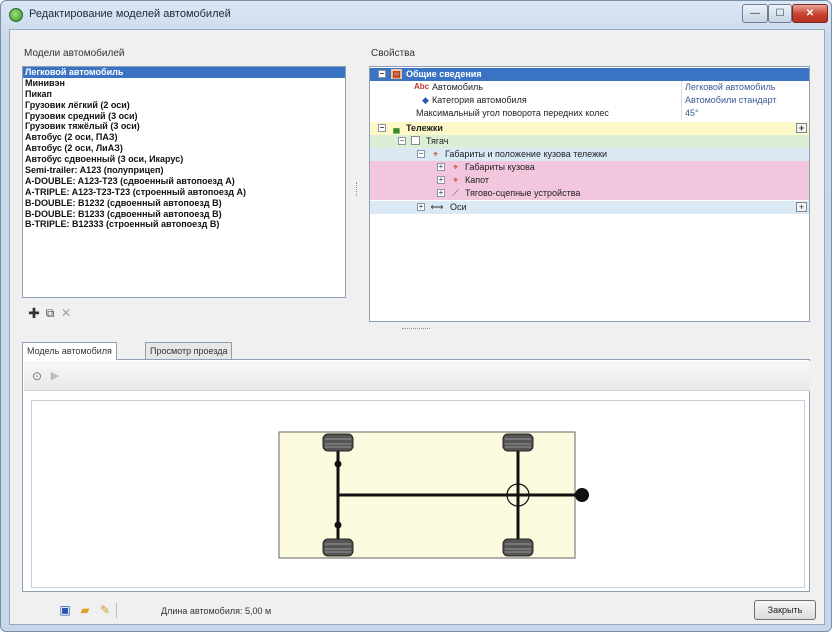 The width and height of the screenshot is (832, 632). What do you see at coordinates (589, 207) in the screenshot?
I see `axles-row: + ⟷ Оси +` at bounding box center [589, 207].